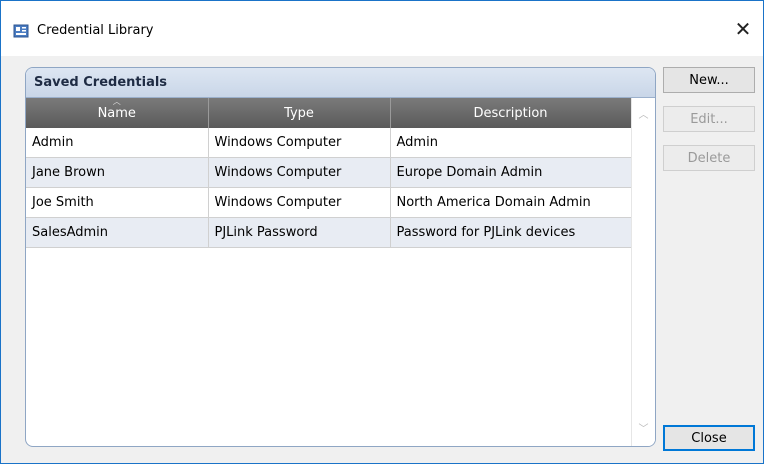 This screenshot has height=464, width=764. I want to click on window-title: Credential Library, so click(95, 30).